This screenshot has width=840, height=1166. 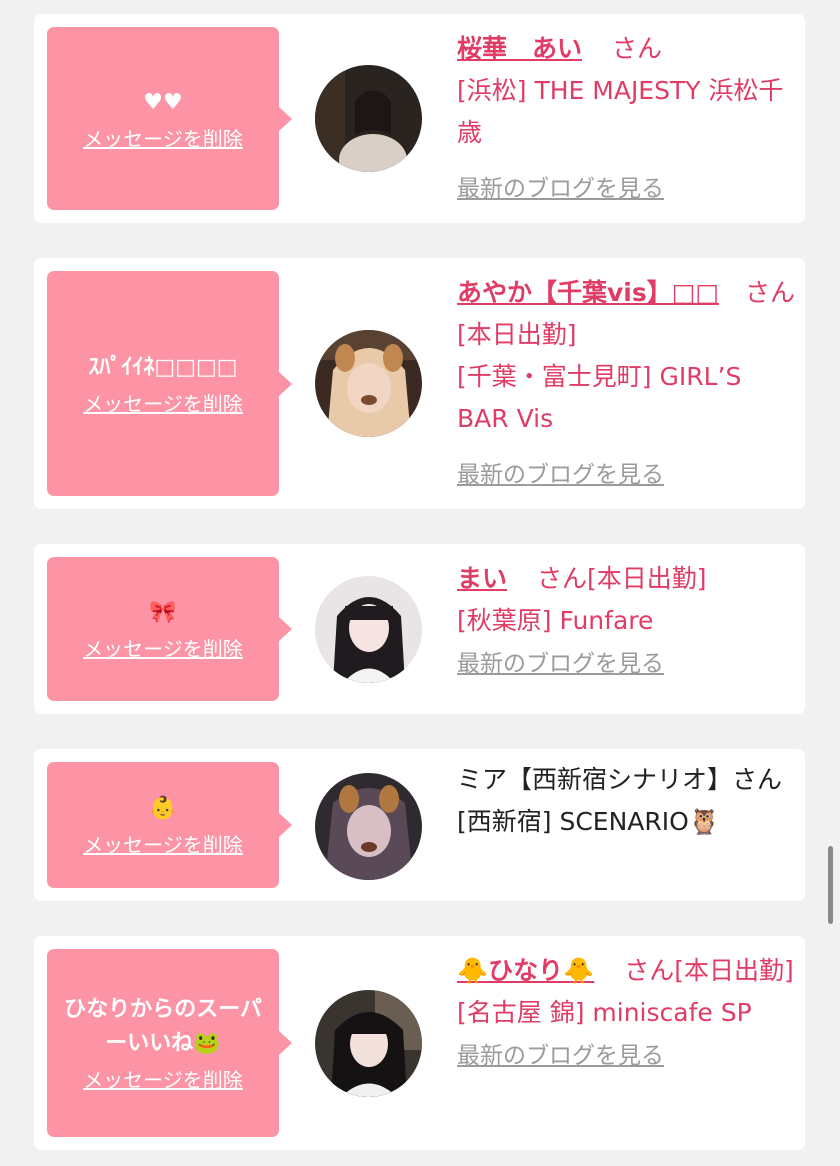 I want to click on cast-info: まい さん[本日出勤] [秋葉原] Funfare 最新のブログを見る, so click(x=627, y=621).